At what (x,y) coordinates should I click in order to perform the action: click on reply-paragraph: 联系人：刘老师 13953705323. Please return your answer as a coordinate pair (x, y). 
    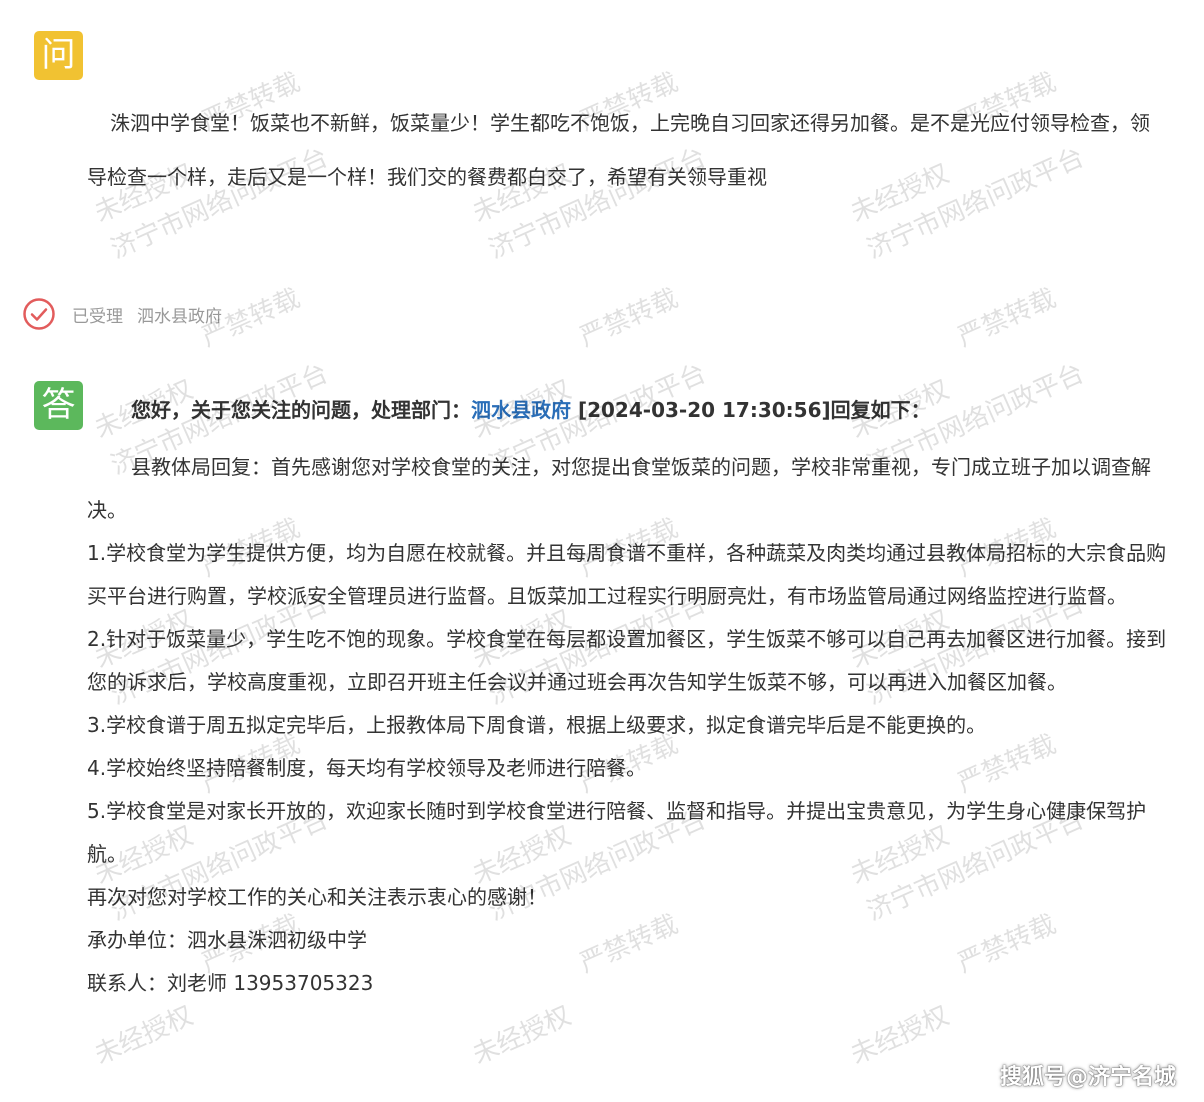
    Looking at the image, I should click on (230, 983).